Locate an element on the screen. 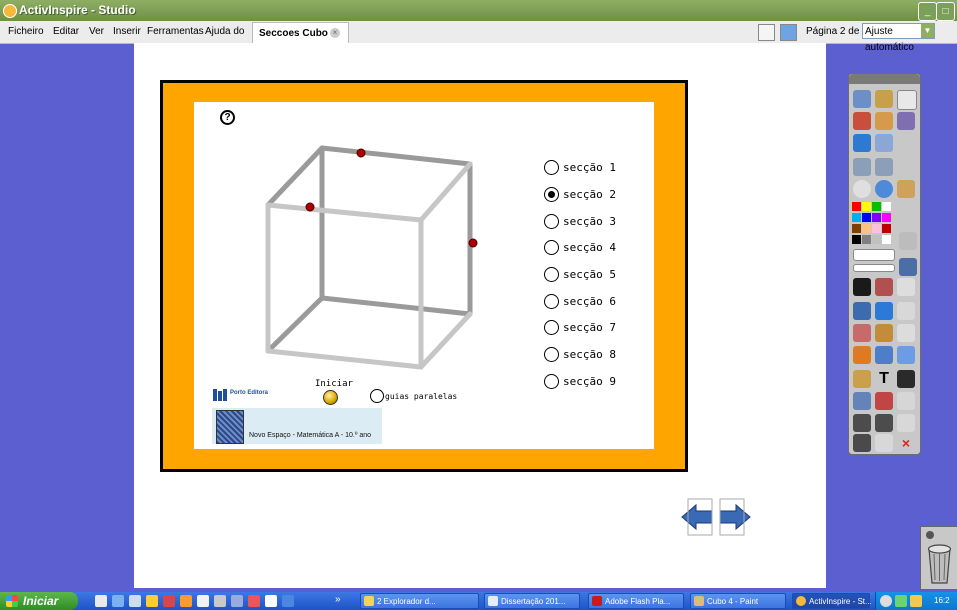  calculator-icon is located at coordinates (884, 443).